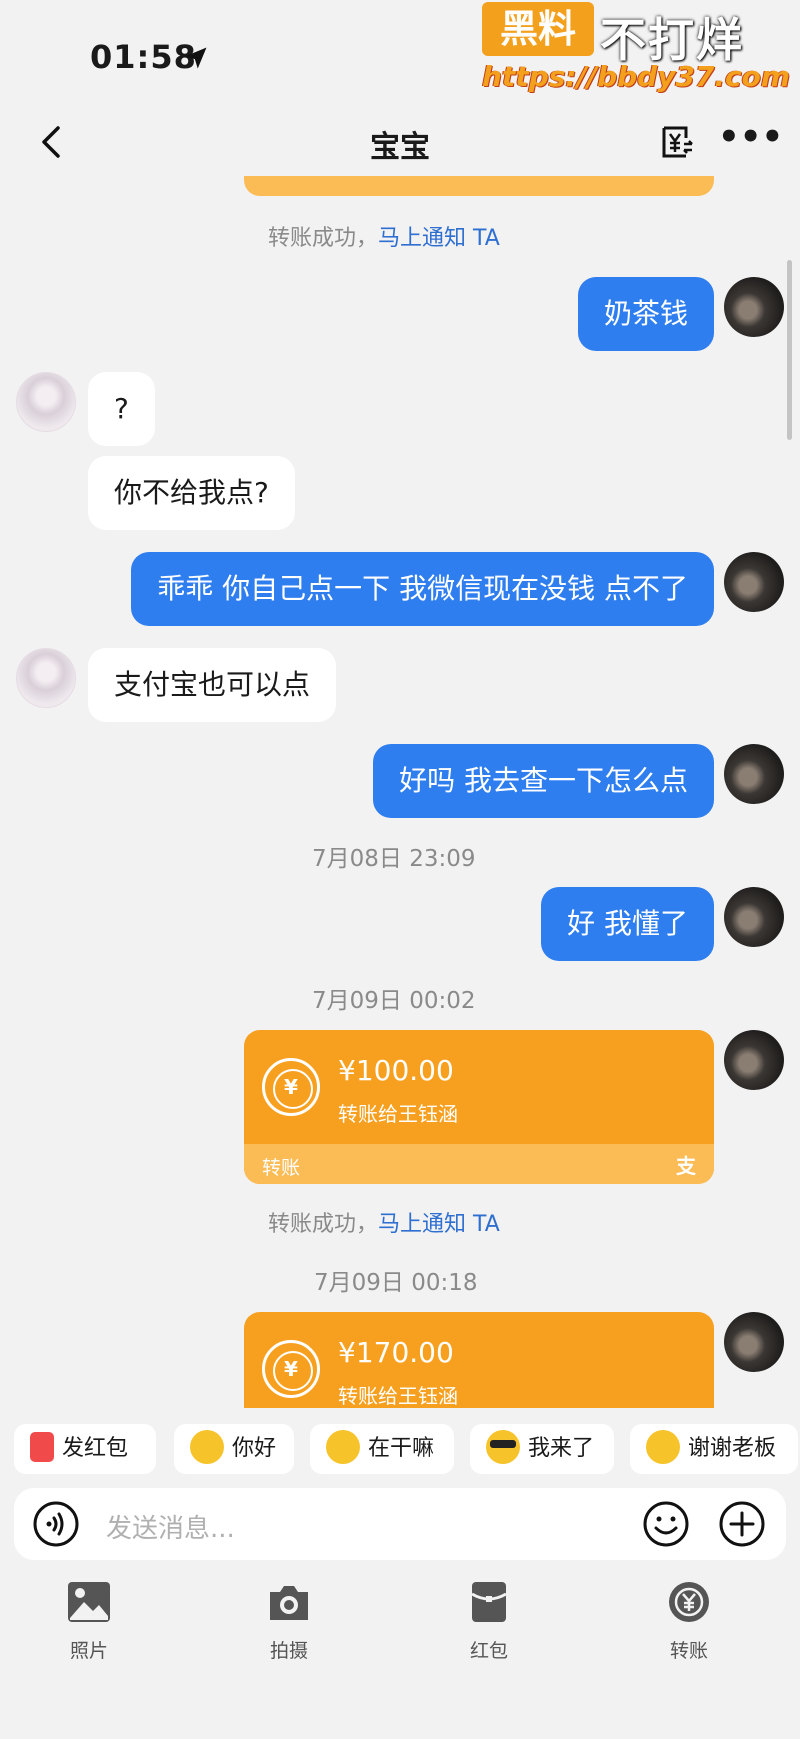 The width and height of the screenshot is (800, 1739). Describe the element at coordinates (636, 76) in the screenshot. I see `watermark-url: https://bbdy37.com` at that location.